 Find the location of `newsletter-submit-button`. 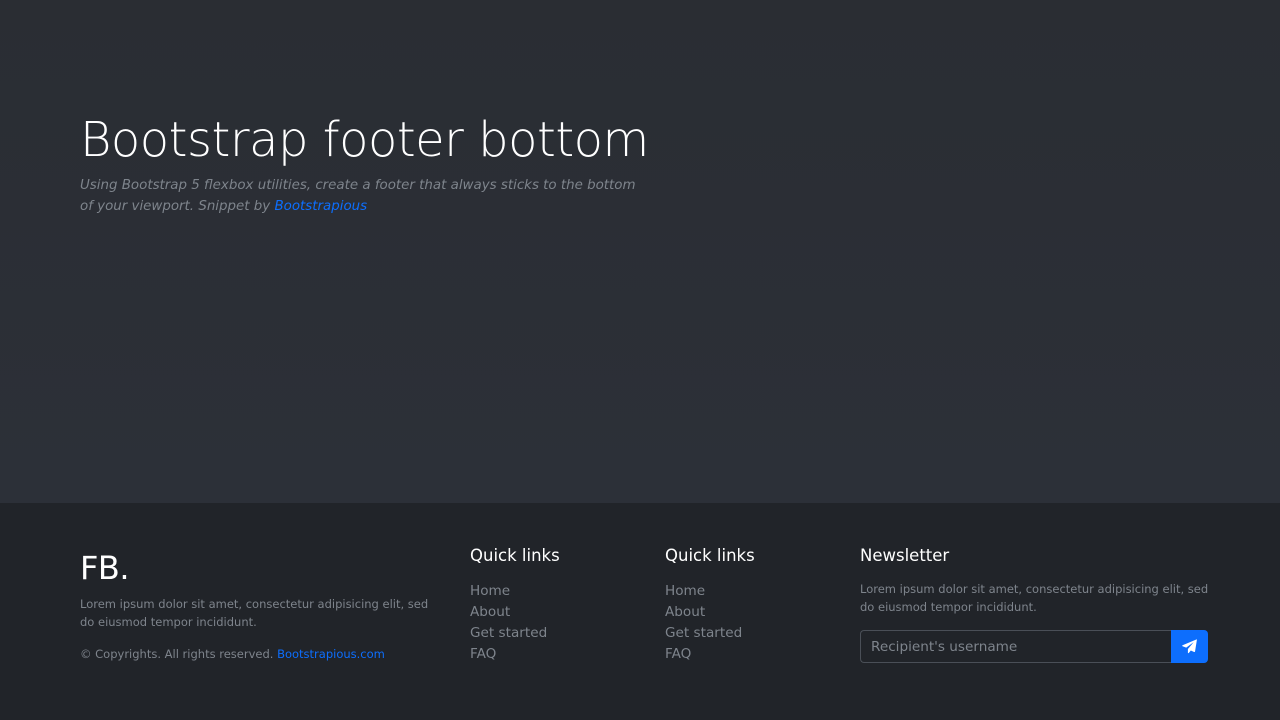

newsletter-submit-button is located at coordinates (1189, 646).